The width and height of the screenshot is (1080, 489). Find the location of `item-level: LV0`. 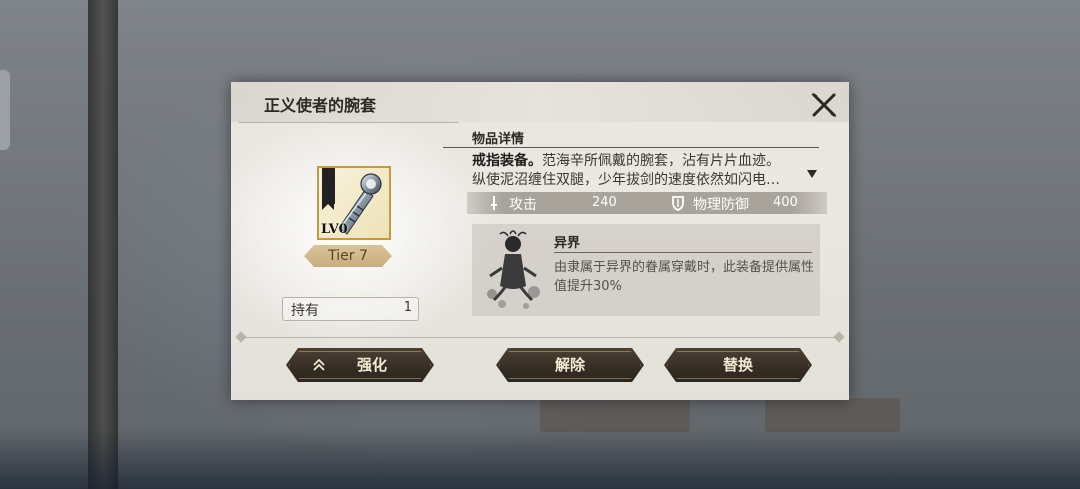

item-level: LV0 is located at coordinates (334, 229).